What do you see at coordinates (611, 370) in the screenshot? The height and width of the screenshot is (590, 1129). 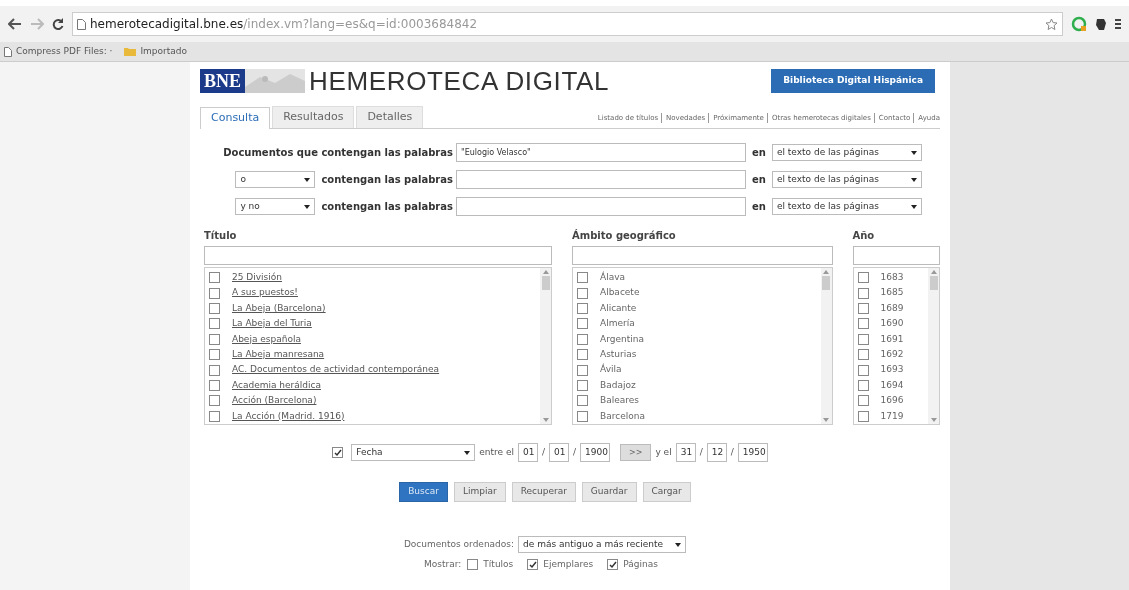 I see `list-item: Ávila` at bounding box center [611, 370].